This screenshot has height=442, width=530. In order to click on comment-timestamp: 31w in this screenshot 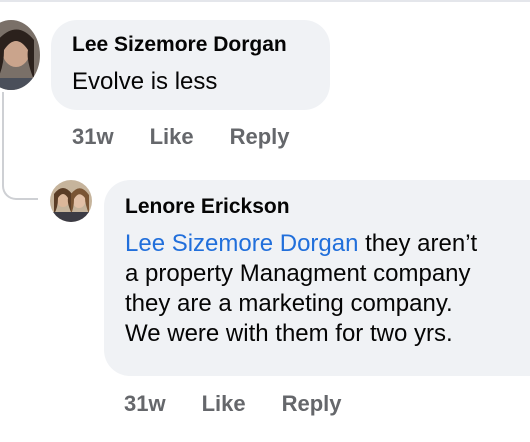, I will do `click(93, 137)`.